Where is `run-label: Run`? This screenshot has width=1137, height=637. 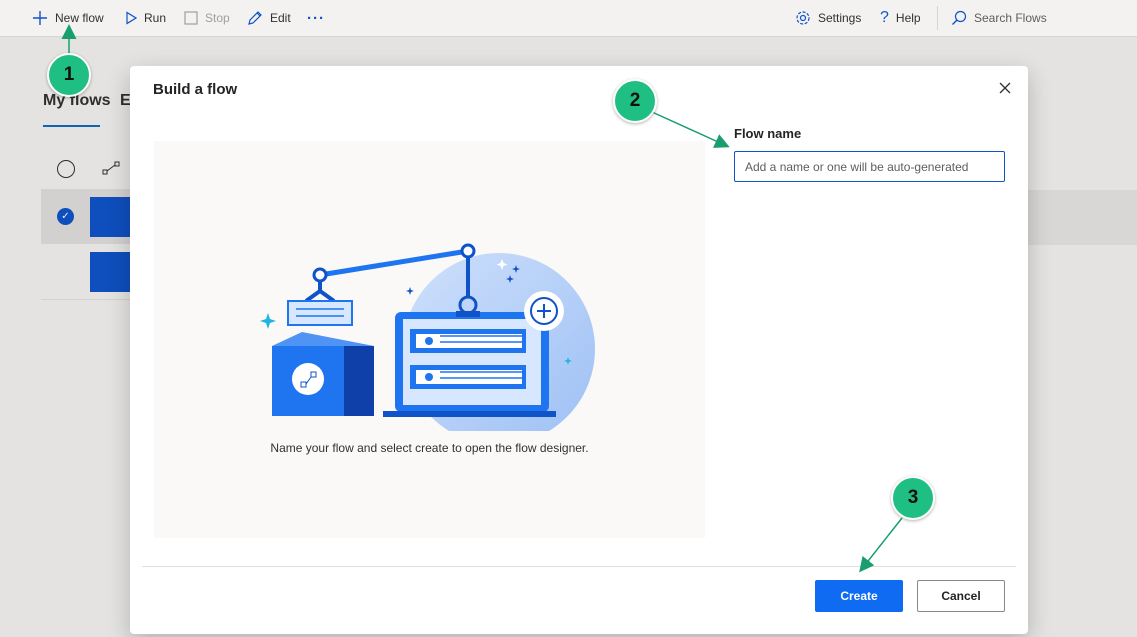
run-label: Run is located at coordinates (155, 18).